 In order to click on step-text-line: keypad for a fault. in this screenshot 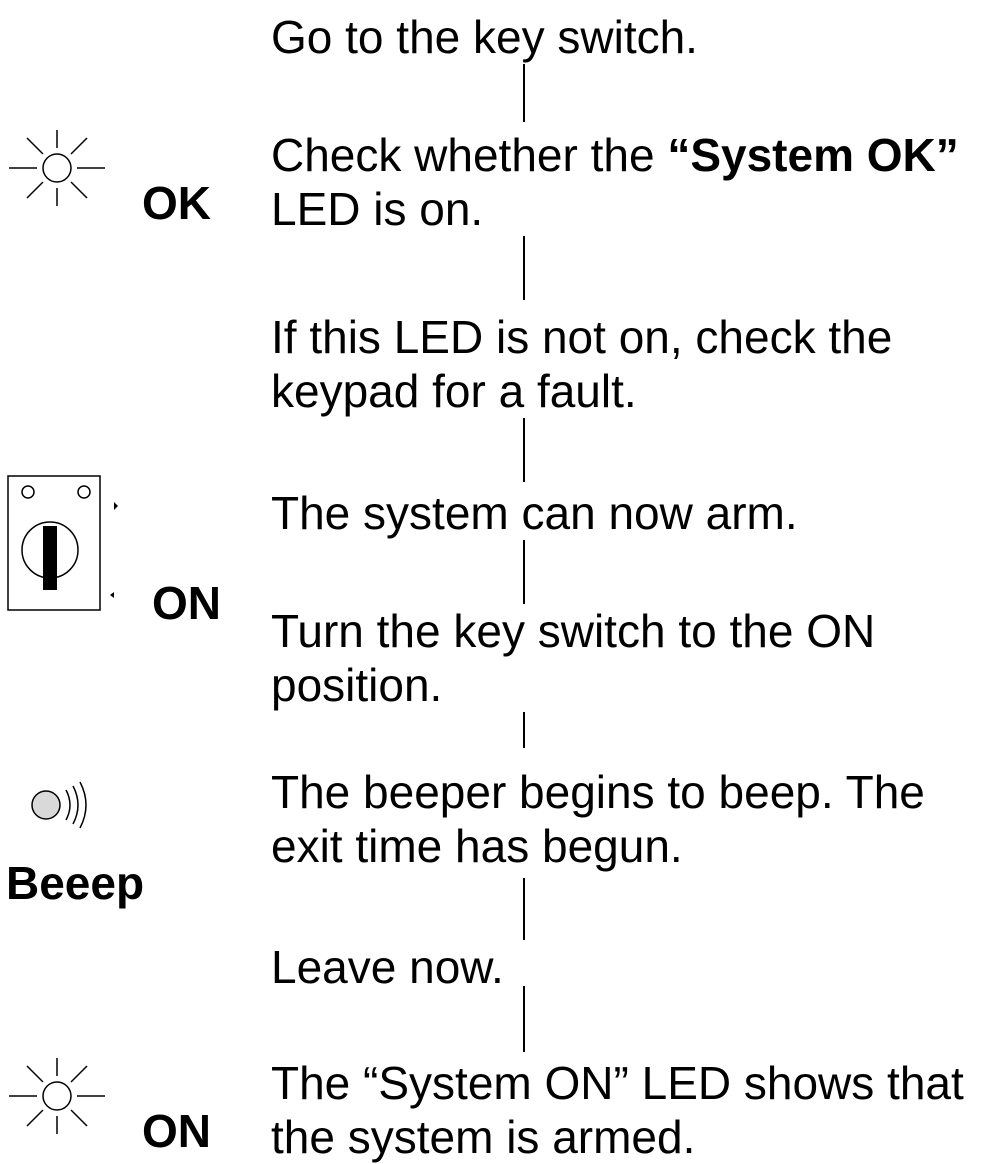, I will do `click(454, 391)`.